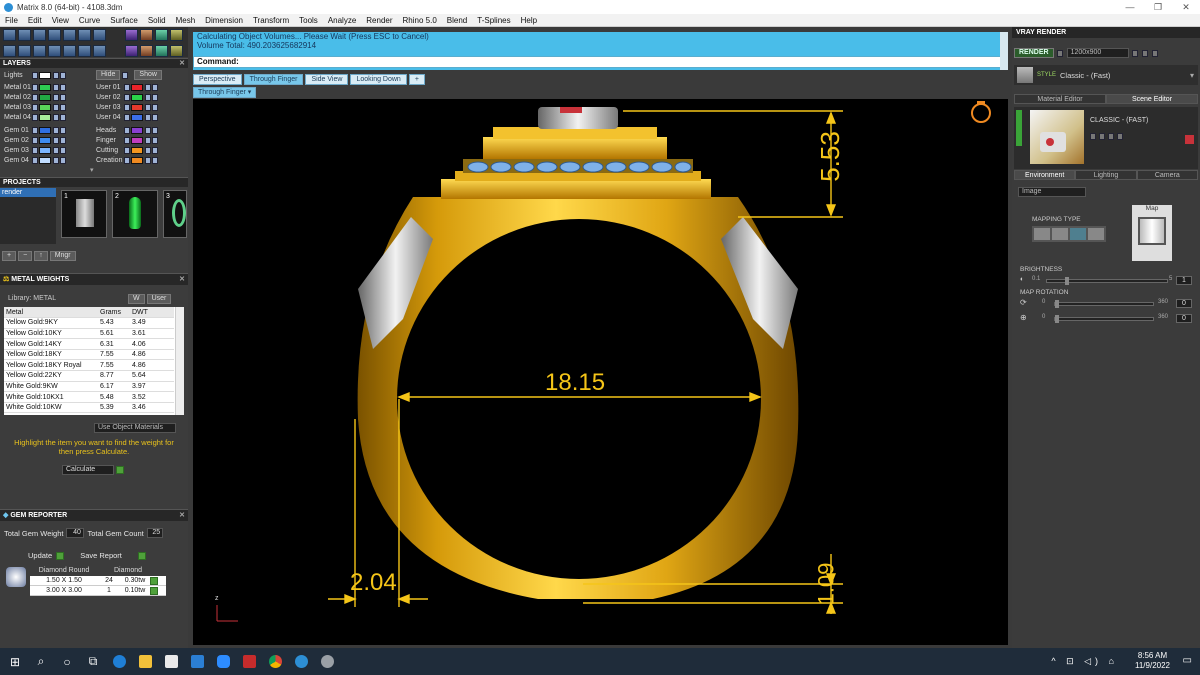 The image size is (1200, 675). I want to click on minimize-button: —, so click(1130, 7).